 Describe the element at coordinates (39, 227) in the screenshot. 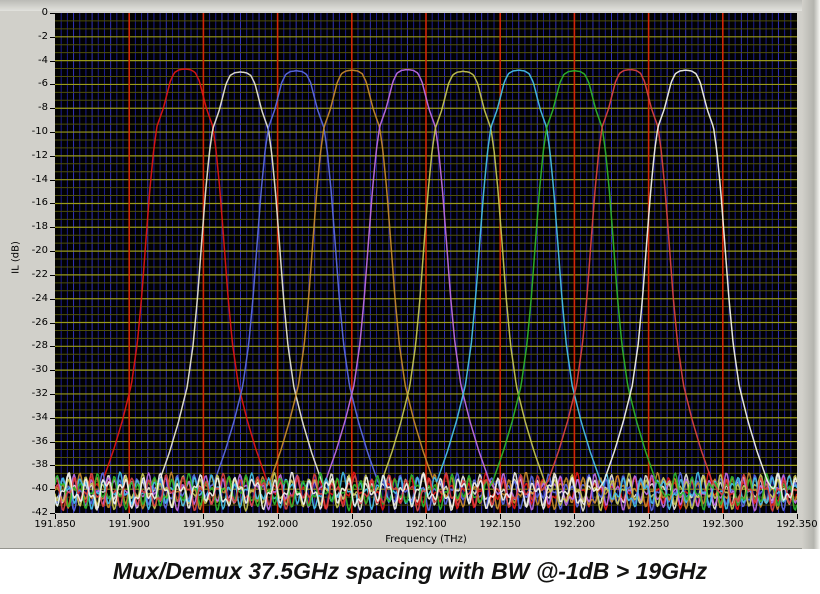

I see `y-tick-label: -18` at that location.